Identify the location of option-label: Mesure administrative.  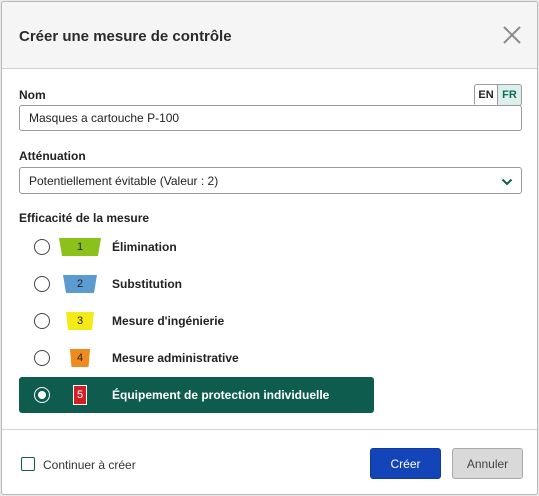
(175, 358).